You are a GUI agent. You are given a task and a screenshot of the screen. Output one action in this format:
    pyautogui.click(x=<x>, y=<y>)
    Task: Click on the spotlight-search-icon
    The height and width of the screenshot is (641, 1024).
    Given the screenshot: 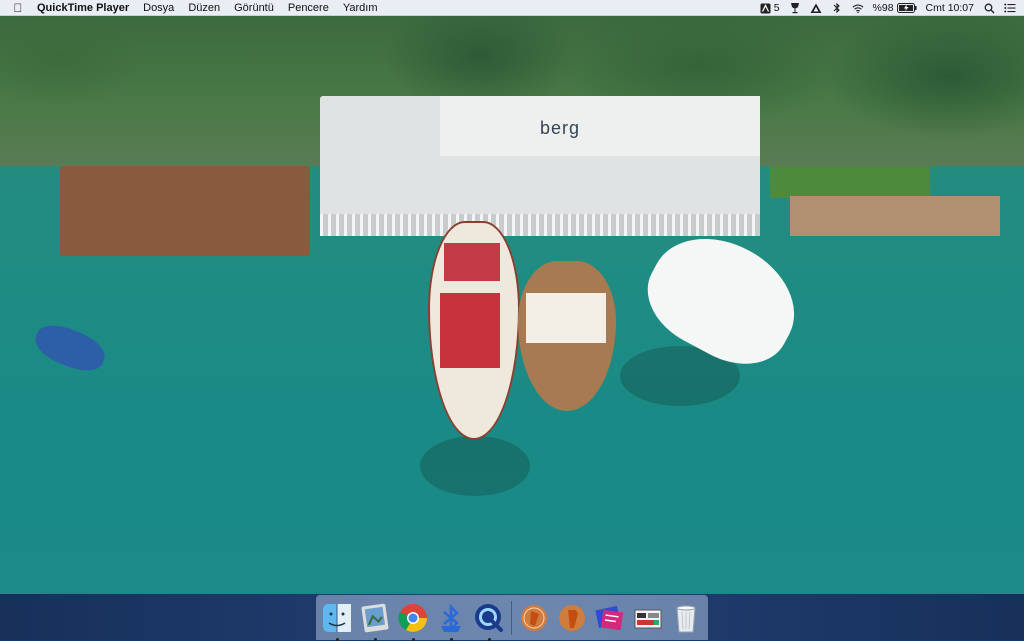 What is the action you would take?
    pyautogui.click(x=989, y=8)
    